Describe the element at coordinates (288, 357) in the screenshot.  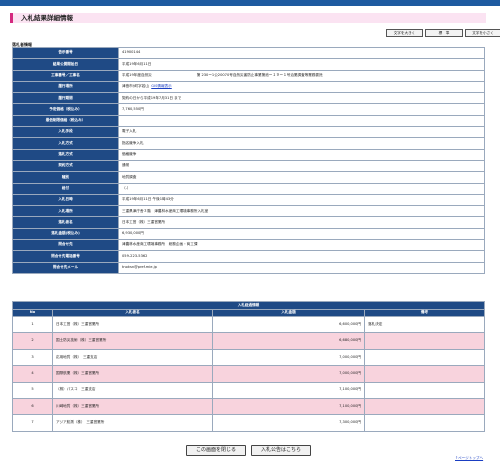
I see `result-amount: 7,000,000円` at that location.